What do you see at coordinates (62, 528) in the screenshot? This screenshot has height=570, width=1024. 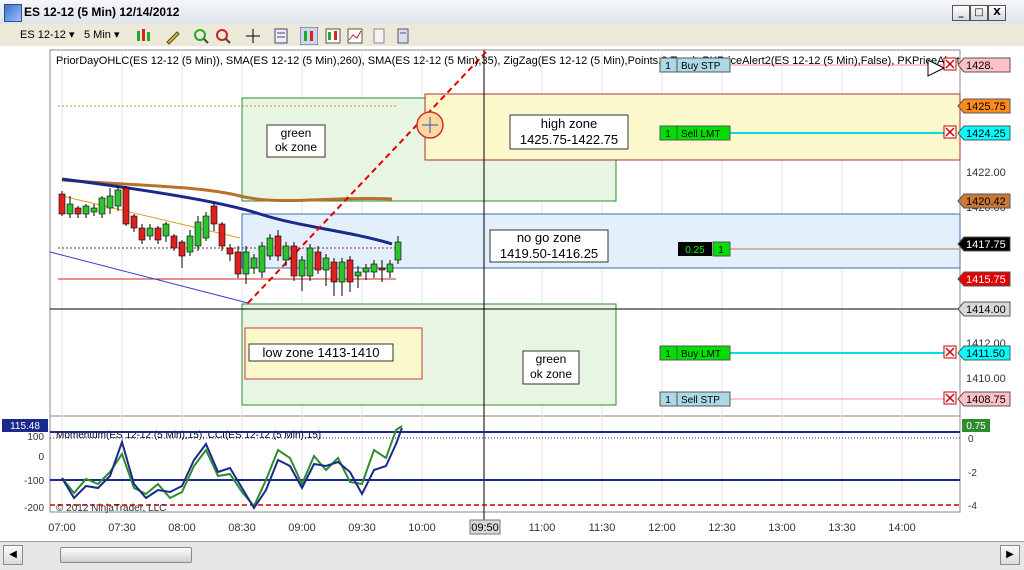 I see `time-label-0700: 07:00` at bounding box center [62, 528].